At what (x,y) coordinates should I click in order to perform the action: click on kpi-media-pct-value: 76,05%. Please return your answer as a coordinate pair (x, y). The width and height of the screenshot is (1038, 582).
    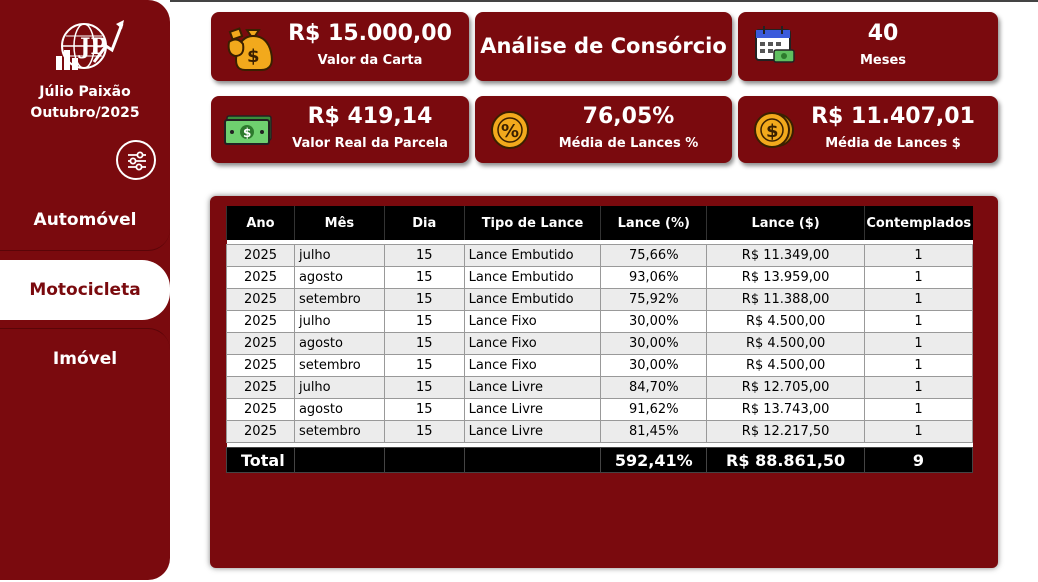
    Looking at the image, I should click on (628, 116).